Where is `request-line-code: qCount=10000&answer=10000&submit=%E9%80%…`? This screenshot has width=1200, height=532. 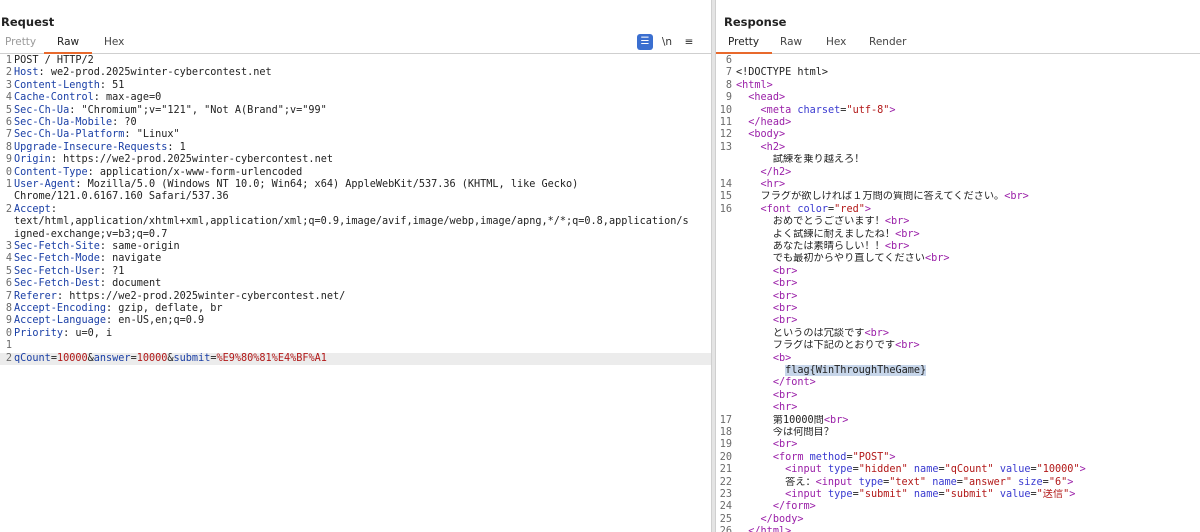
request-line-code: qCount=10000&answer=10000&submit=%E9%80%… is located at coordinates (361, 359).